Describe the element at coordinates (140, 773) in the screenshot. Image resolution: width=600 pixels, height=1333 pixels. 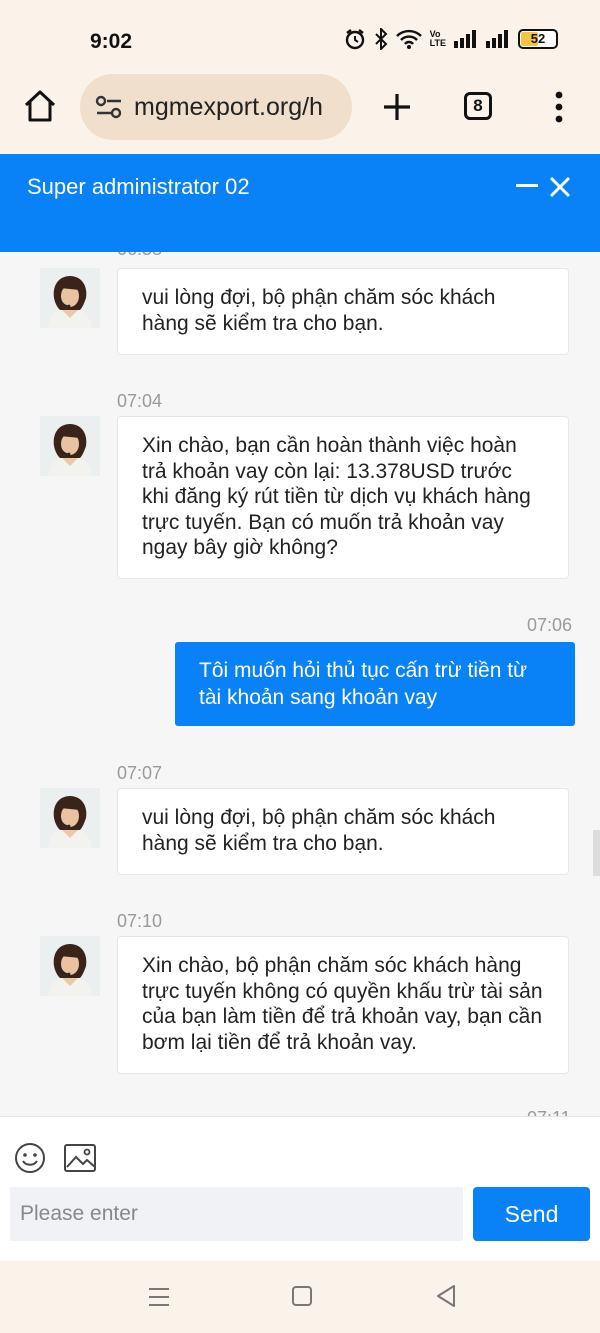
I see `message-time: 07:07` at that location.